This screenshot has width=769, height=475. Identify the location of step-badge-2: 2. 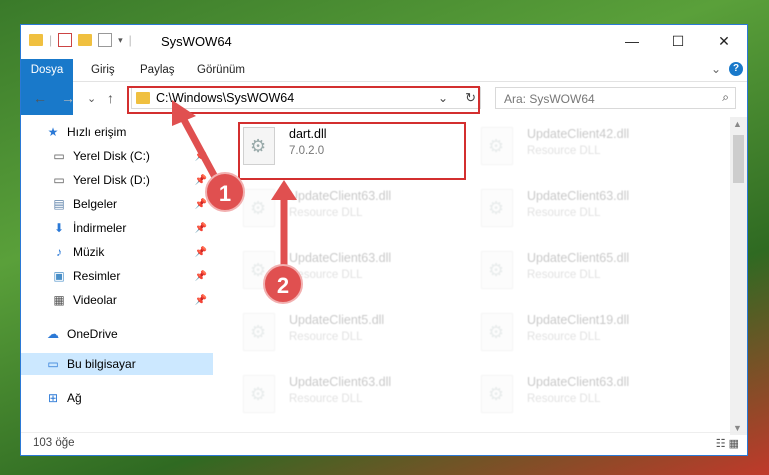
(283, 284).